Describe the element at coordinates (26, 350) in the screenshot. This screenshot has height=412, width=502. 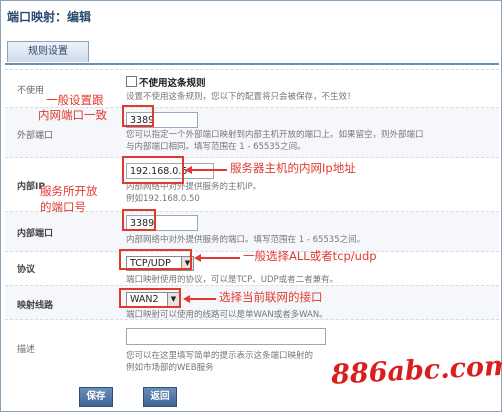
I see `description-label: 描述` at that location.